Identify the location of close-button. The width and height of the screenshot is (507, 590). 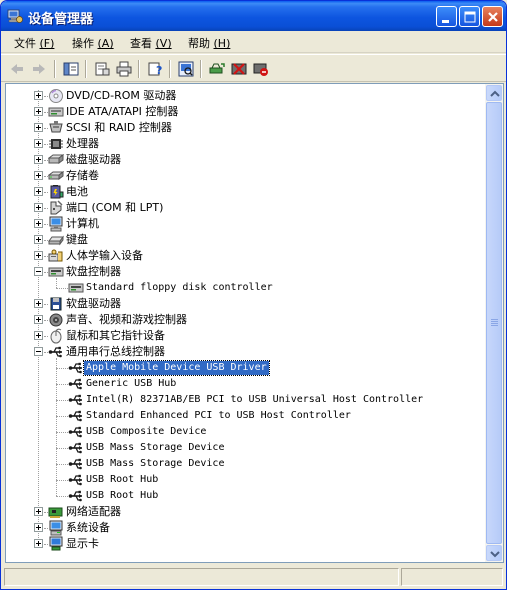
(492, 16).